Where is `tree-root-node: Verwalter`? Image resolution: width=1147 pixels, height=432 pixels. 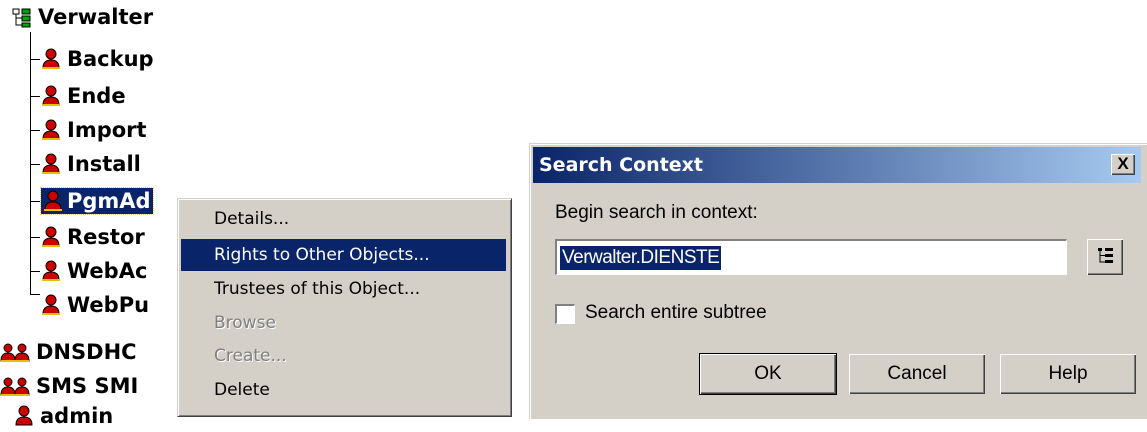 tree-root-node: Verwalter is located at coordinates (83, 17).